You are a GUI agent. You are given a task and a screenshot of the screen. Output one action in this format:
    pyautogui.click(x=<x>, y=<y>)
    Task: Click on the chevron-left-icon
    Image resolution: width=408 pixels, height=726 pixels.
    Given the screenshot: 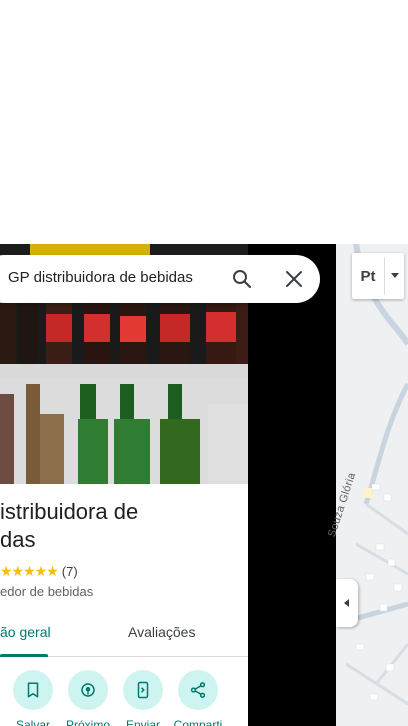 What is the action you would take?
    pyautogui.click(x=346, y=603)
    